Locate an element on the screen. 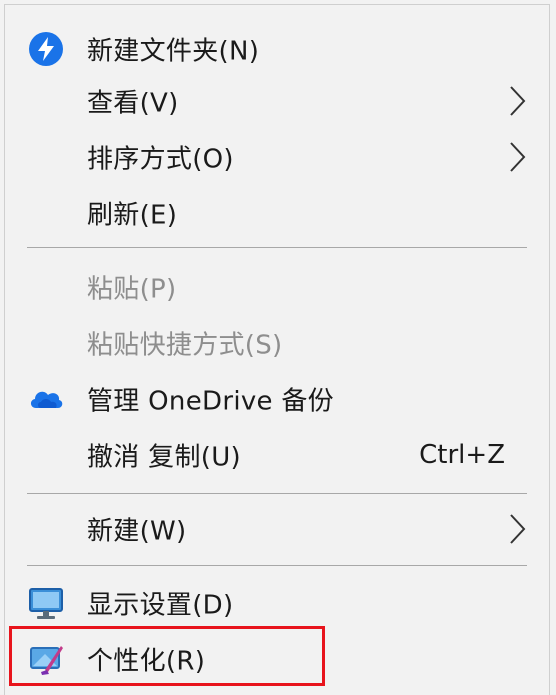  menu-item-onedrive-backup: 管理 OneDrive 备份 is located at coordinates (277, 399).